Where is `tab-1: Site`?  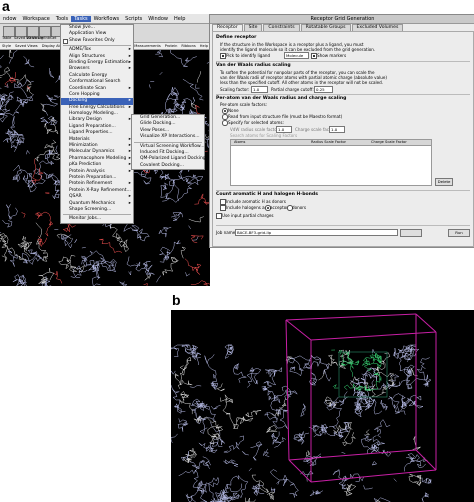
tab-1: Site is located at coordinates (253, 27).